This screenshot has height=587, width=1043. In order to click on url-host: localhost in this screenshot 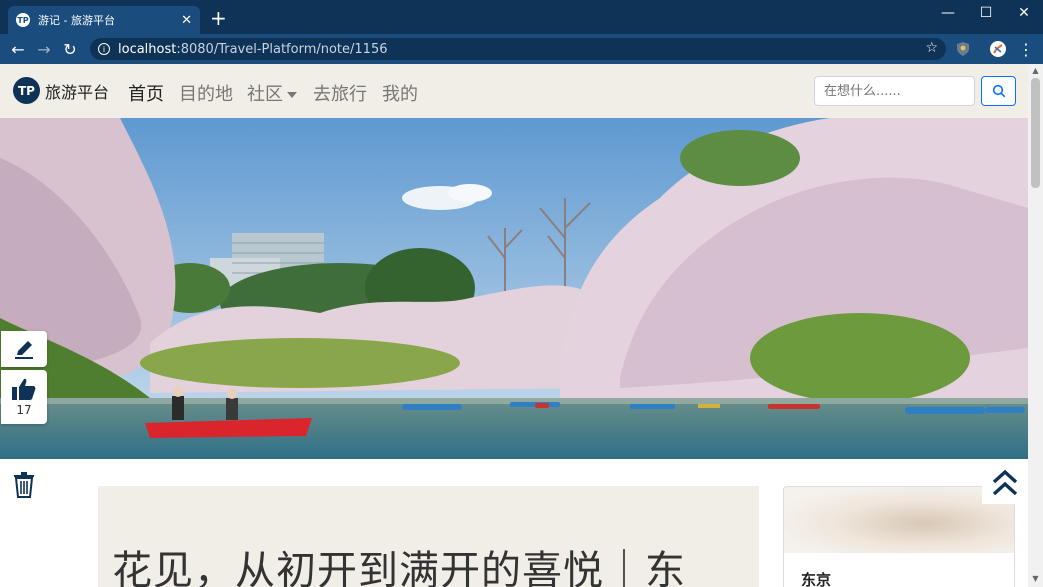, I will do `click(147, 49)`.